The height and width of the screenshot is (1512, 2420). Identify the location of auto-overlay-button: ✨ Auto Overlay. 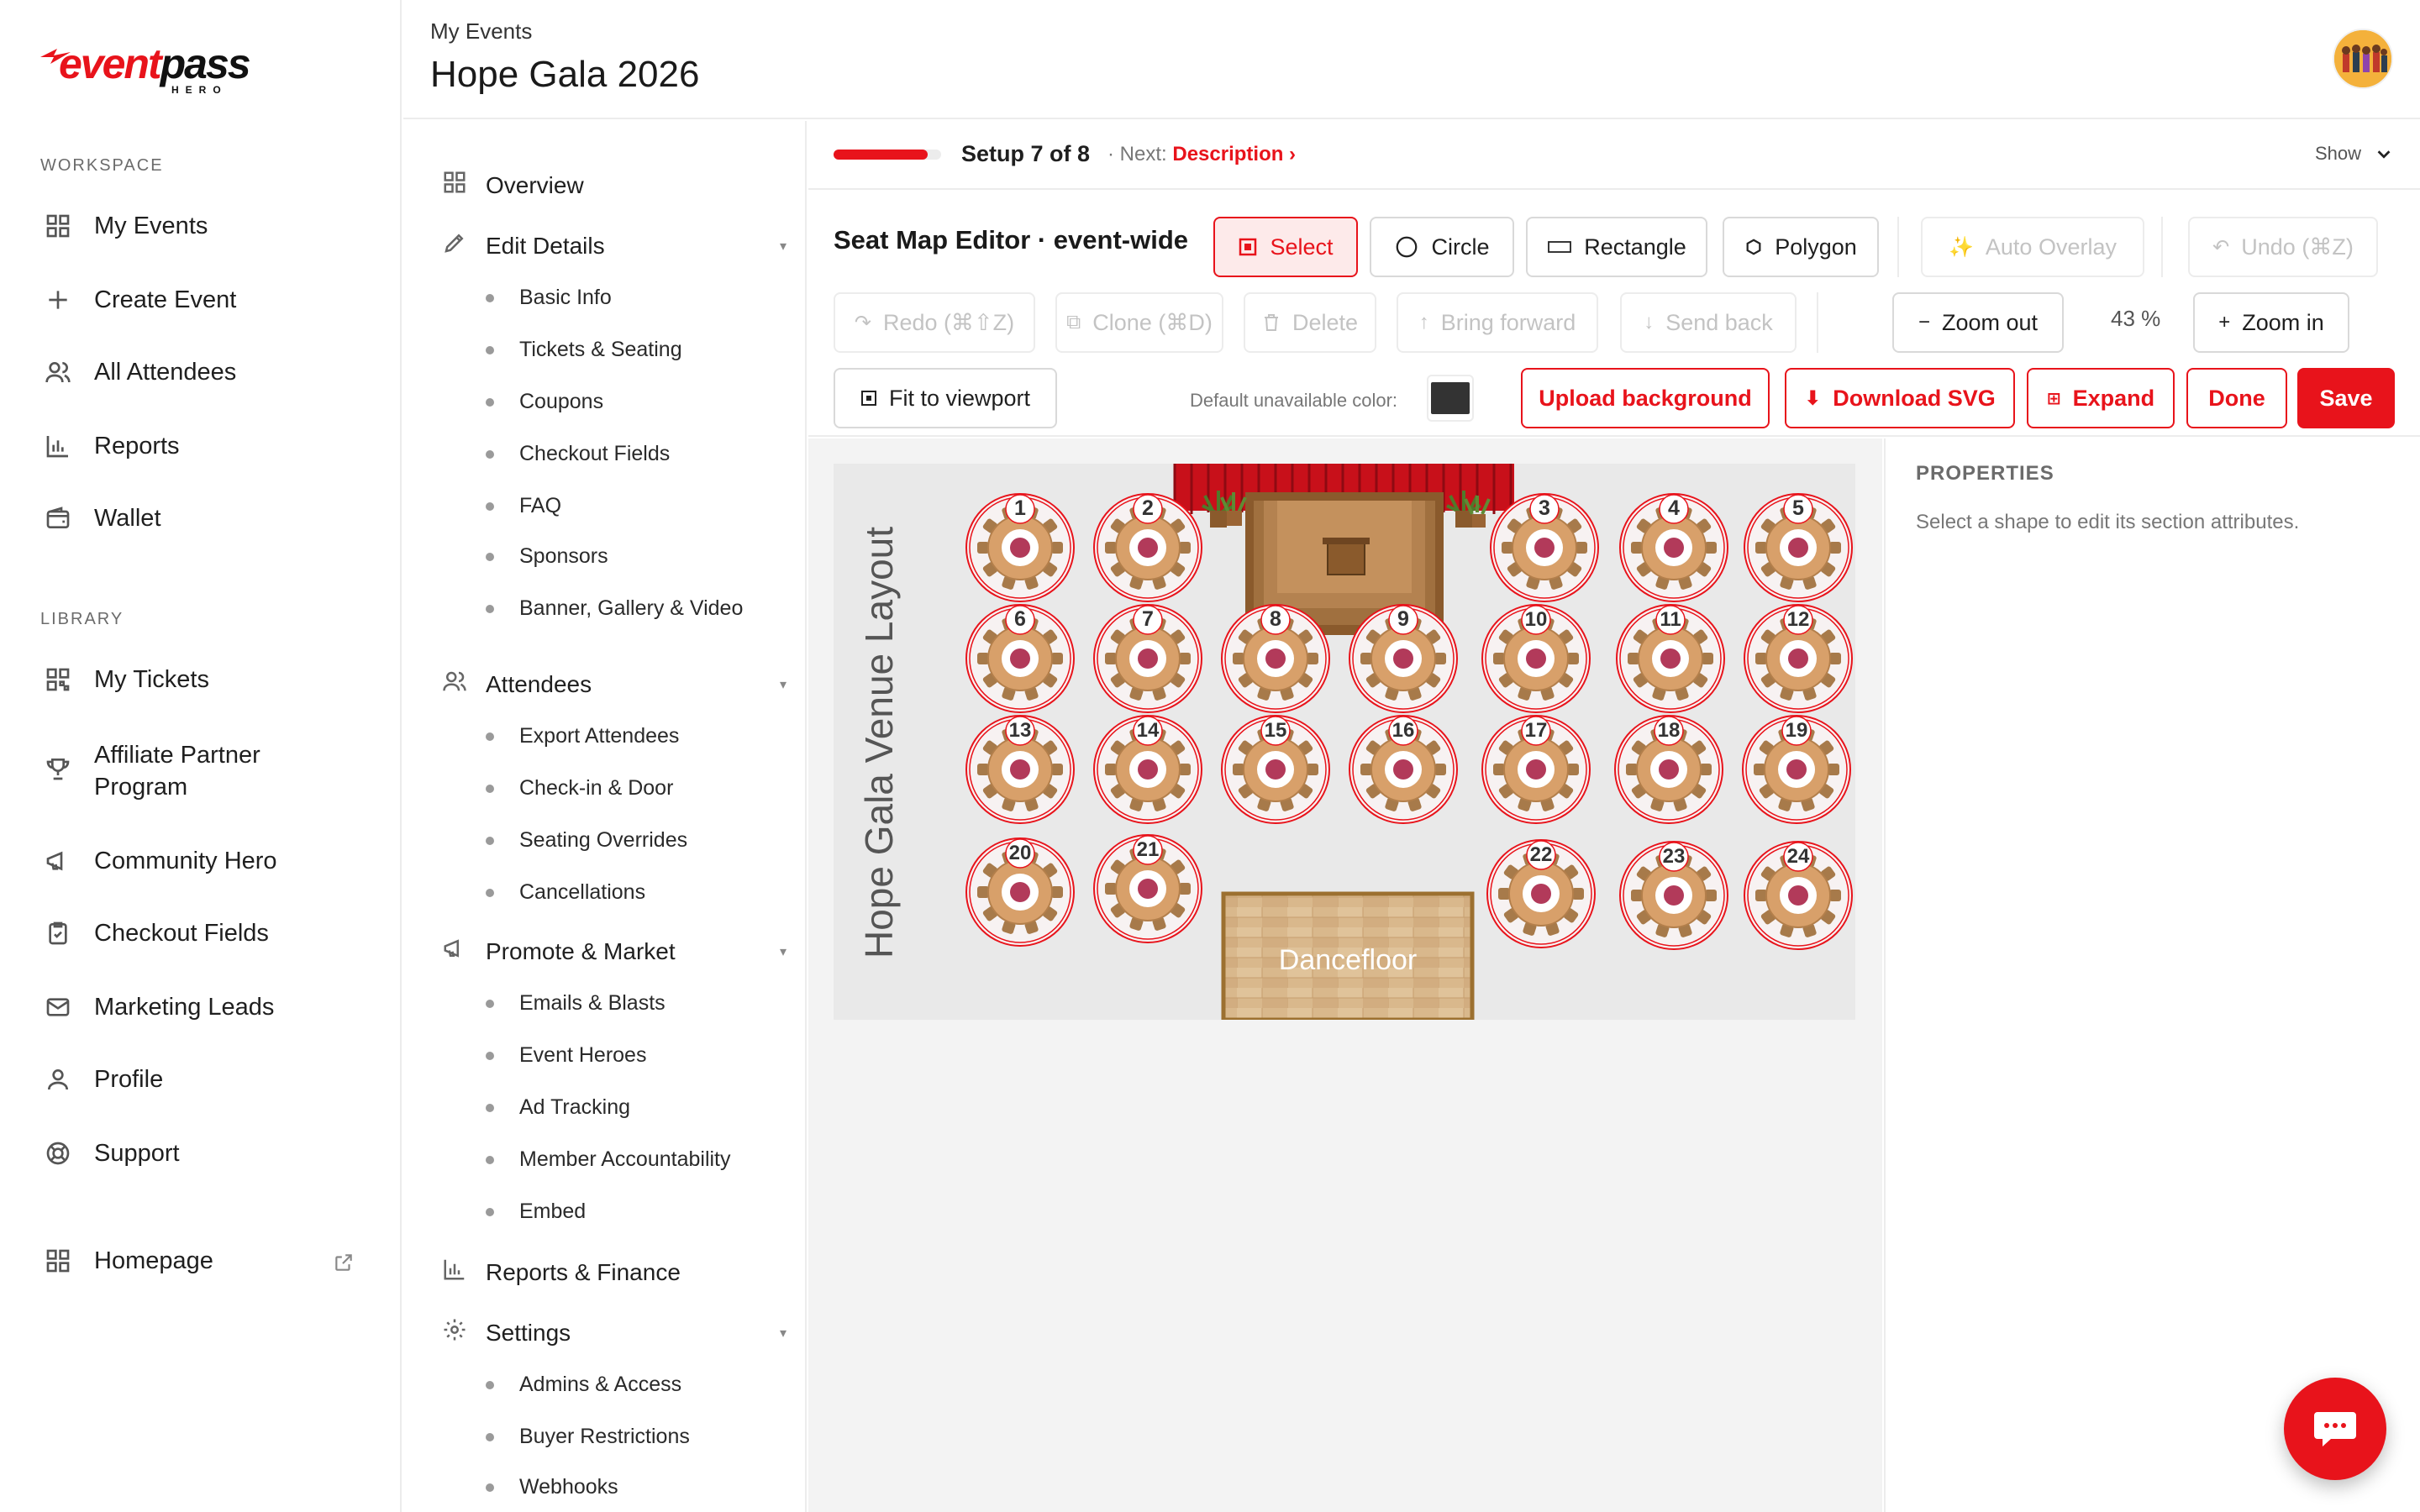
(2033, 247).